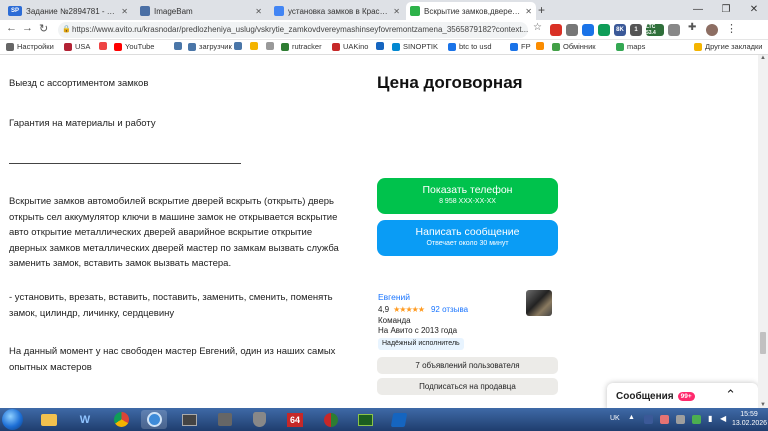  I want to click on bookmark-usa: USA, so click(77, 46).